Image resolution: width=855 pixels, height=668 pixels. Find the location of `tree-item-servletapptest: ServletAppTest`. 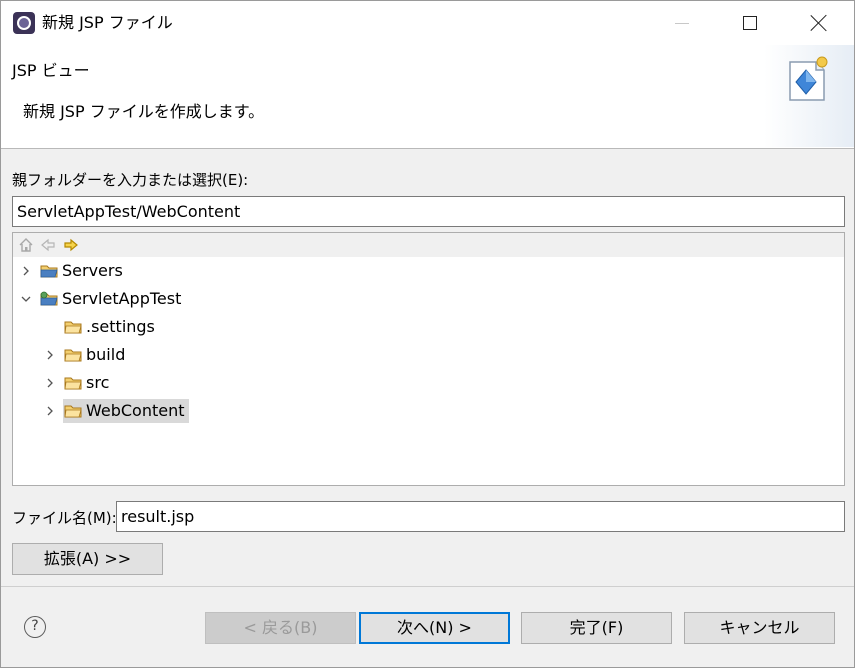

tree-item-servletapptest: ServletAppTest is located at coordinates (428, 299).